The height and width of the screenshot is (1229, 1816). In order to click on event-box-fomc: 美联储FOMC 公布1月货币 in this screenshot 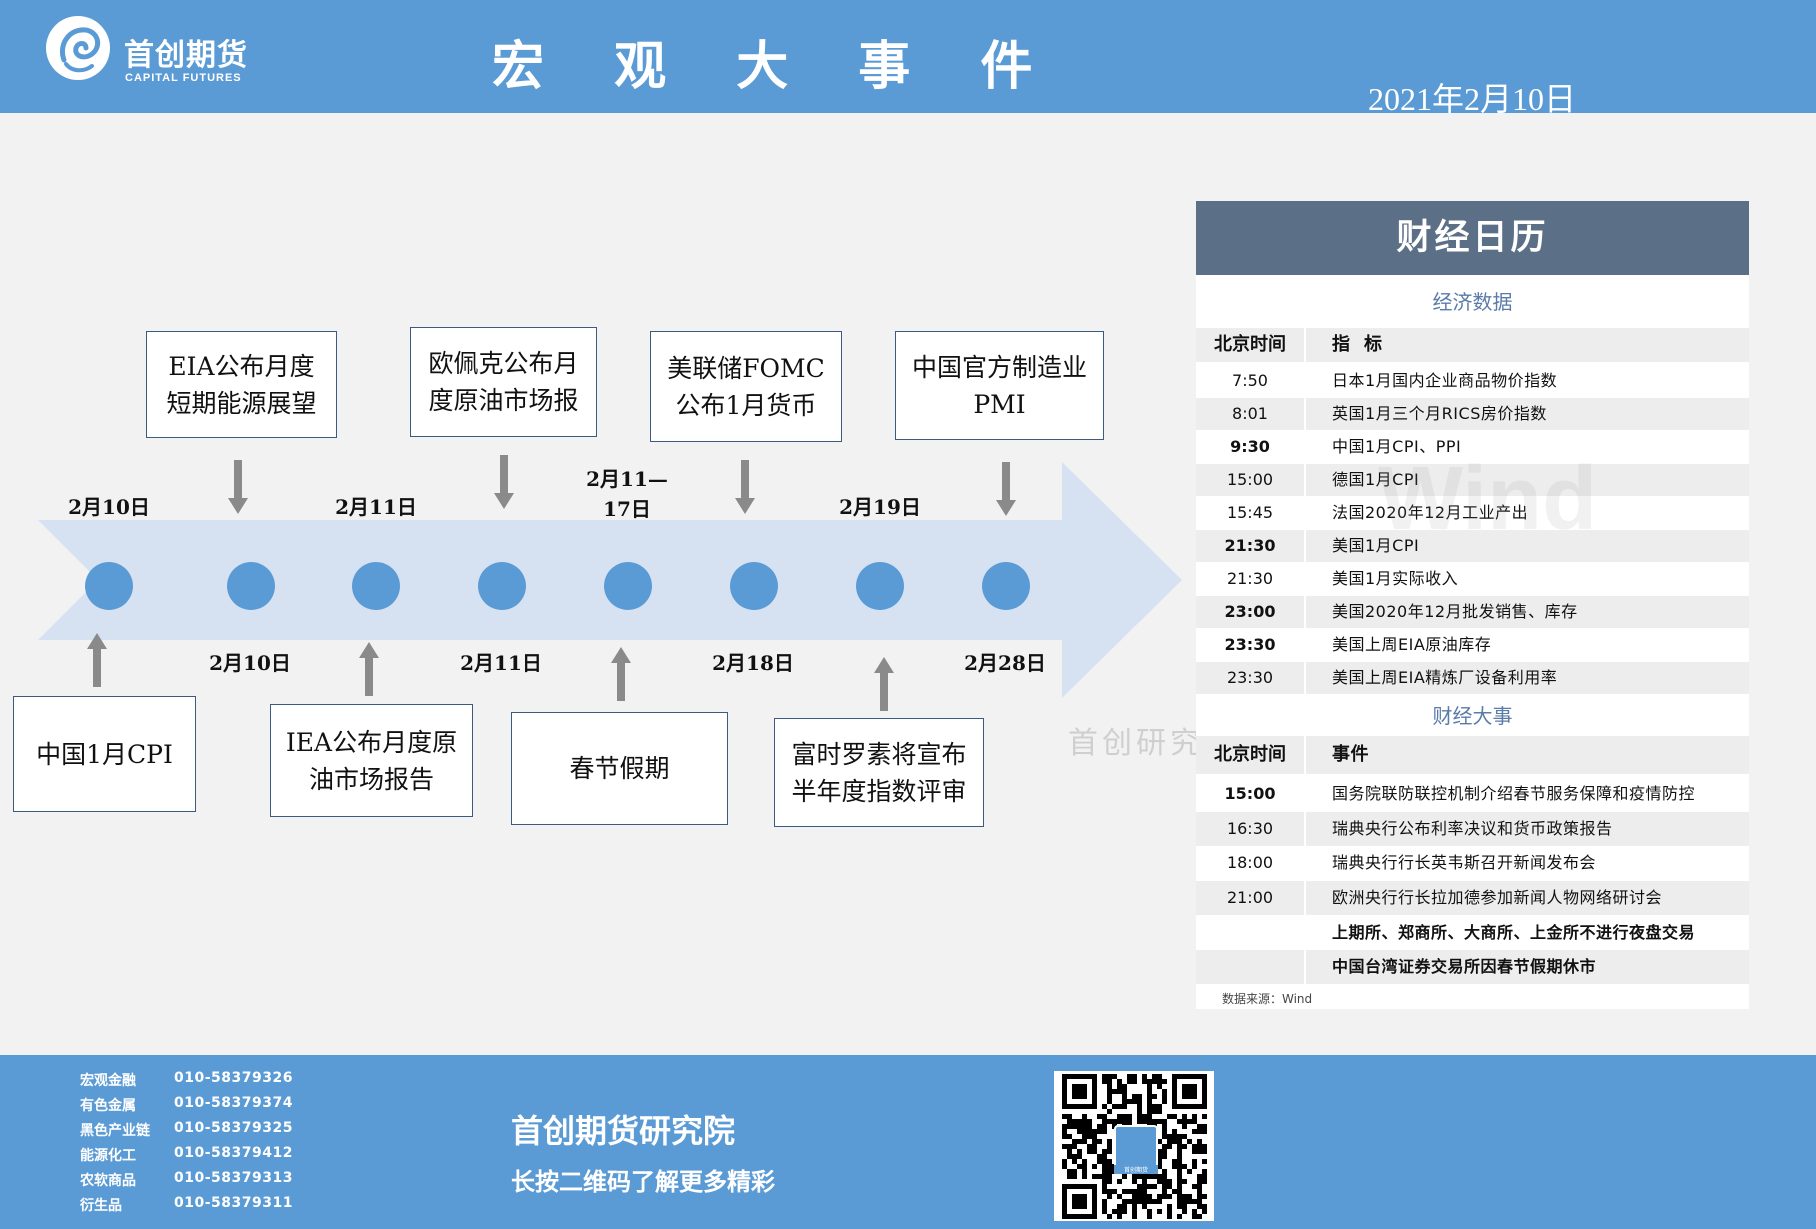, I will do `click(746, 386)`.